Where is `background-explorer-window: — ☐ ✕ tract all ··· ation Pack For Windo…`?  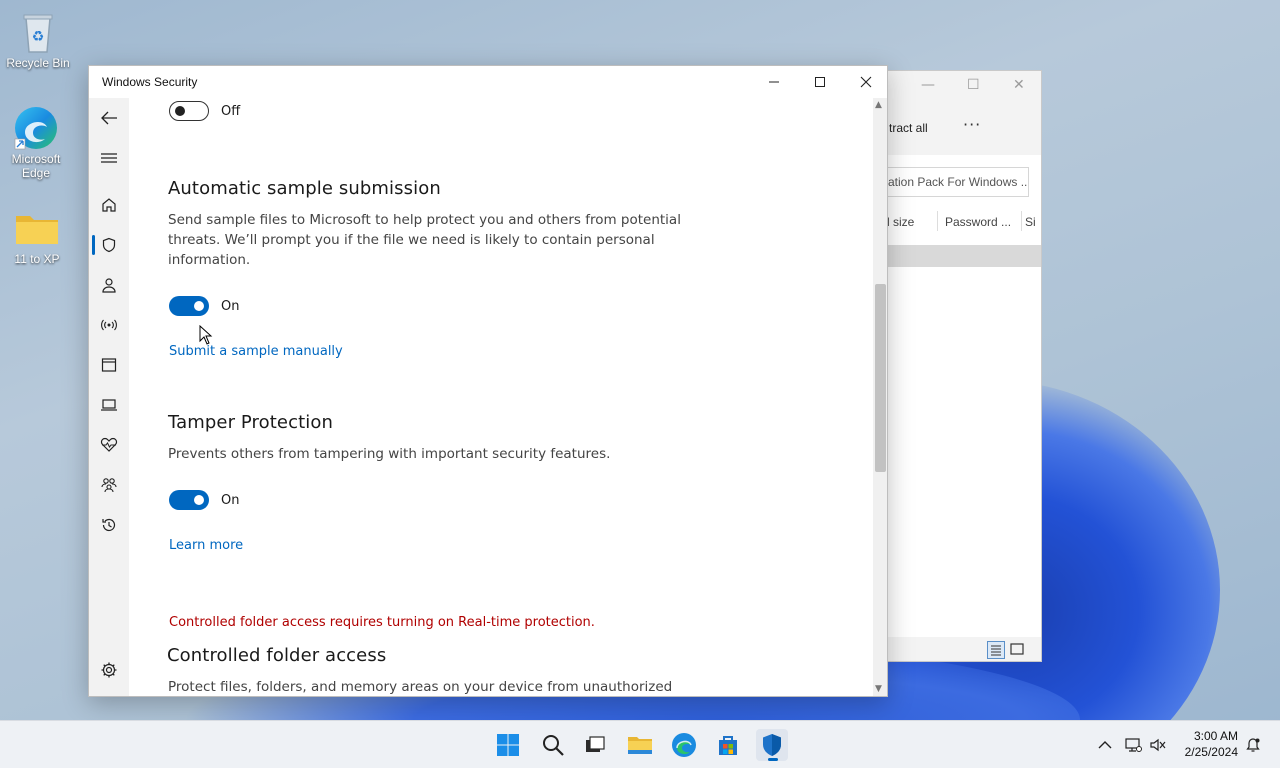 background-explorer-window: — ☐ ✕ tract all ··· ation Pack For Windo… is located at coordinates (961, 366).